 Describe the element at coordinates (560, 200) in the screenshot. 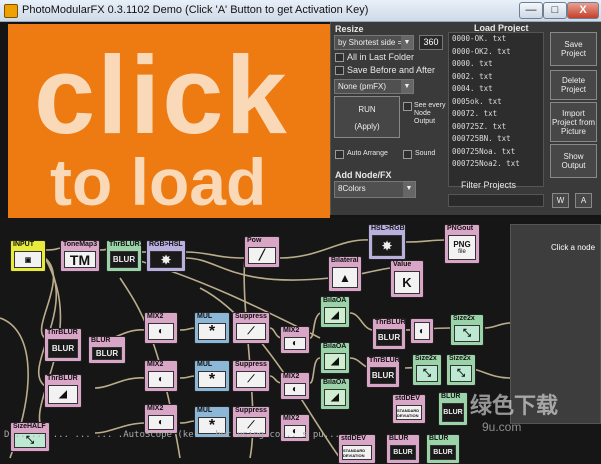

I see `w-button: W` at that location.